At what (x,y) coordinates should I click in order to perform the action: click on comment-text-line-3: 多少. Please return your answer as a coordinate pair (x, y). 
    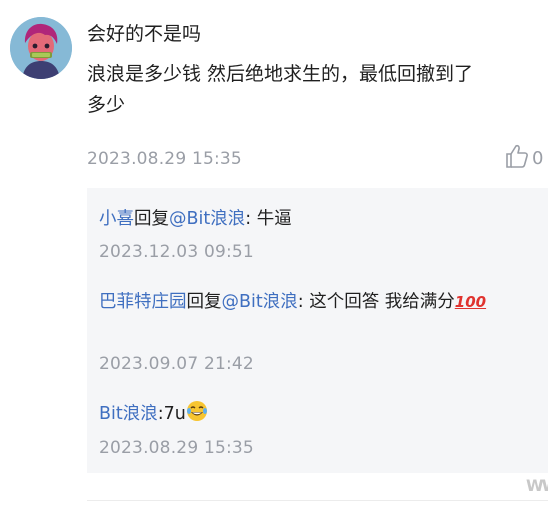
    Looking at the image, I should click on (106, 105).